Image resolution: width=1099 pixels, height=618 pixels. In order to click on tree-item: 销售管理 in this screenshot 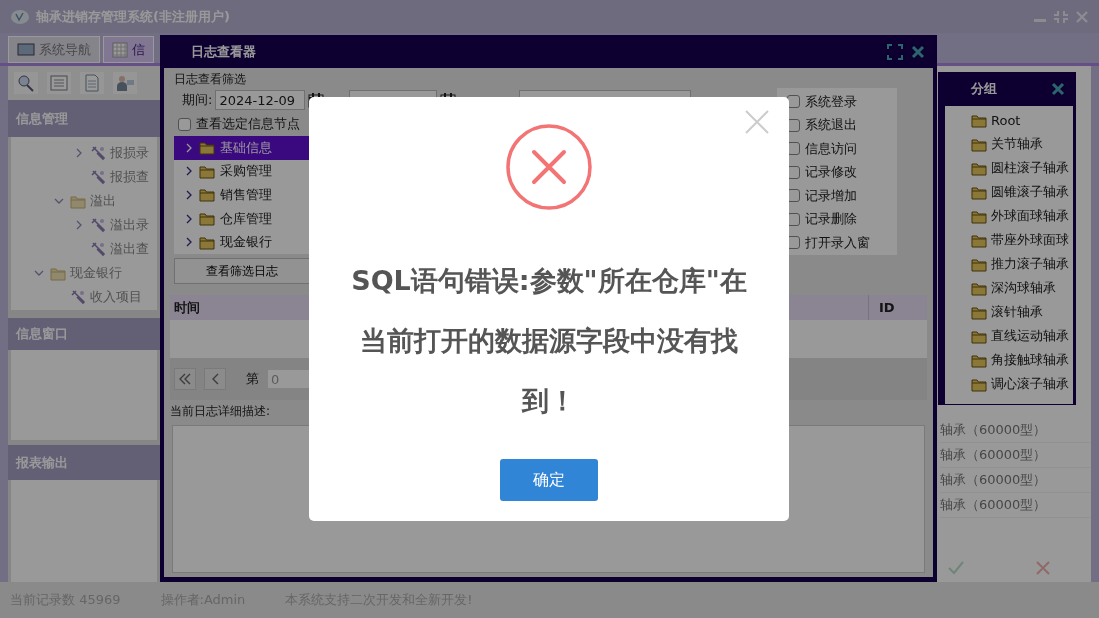, I will do `click(242, 195)`.